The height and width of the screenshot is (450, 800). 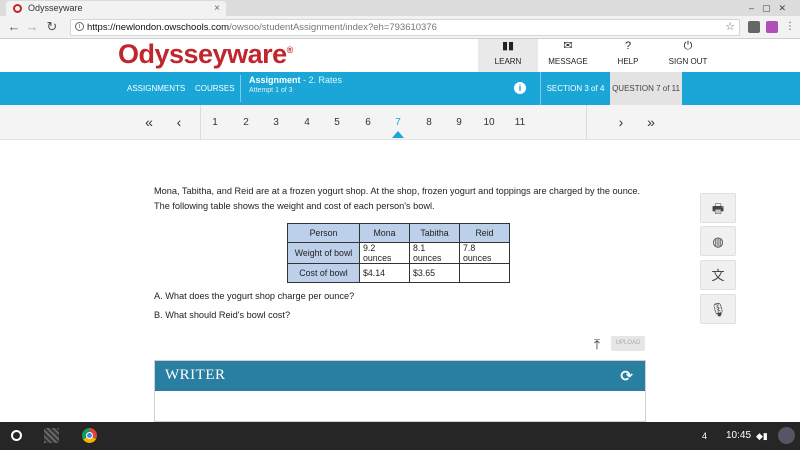 What do you see at coordinates (323, 80) in the screenshot?
I see `assignment-name: - 2. Rates` at bounding box center [323, 80].